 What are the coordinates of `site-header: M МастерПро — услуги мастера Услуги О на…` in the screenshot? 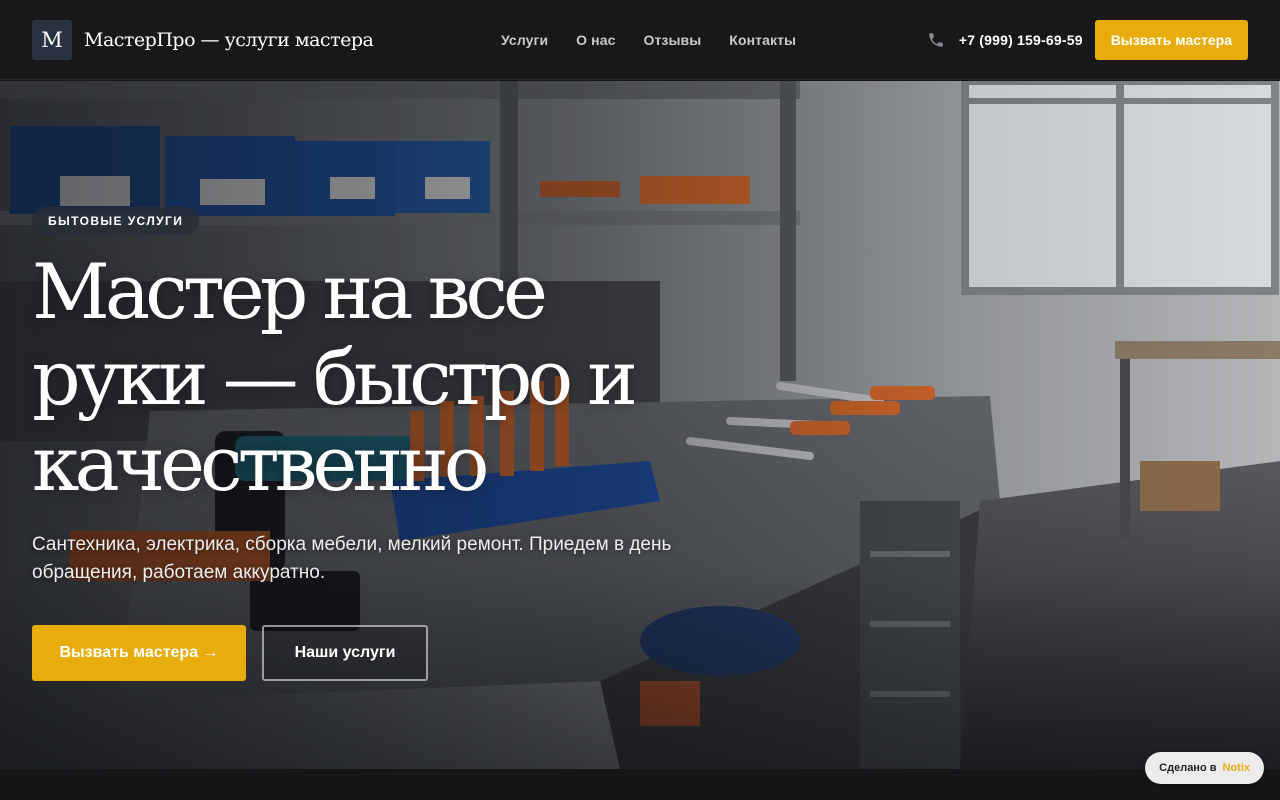 It's located at (640, 40).